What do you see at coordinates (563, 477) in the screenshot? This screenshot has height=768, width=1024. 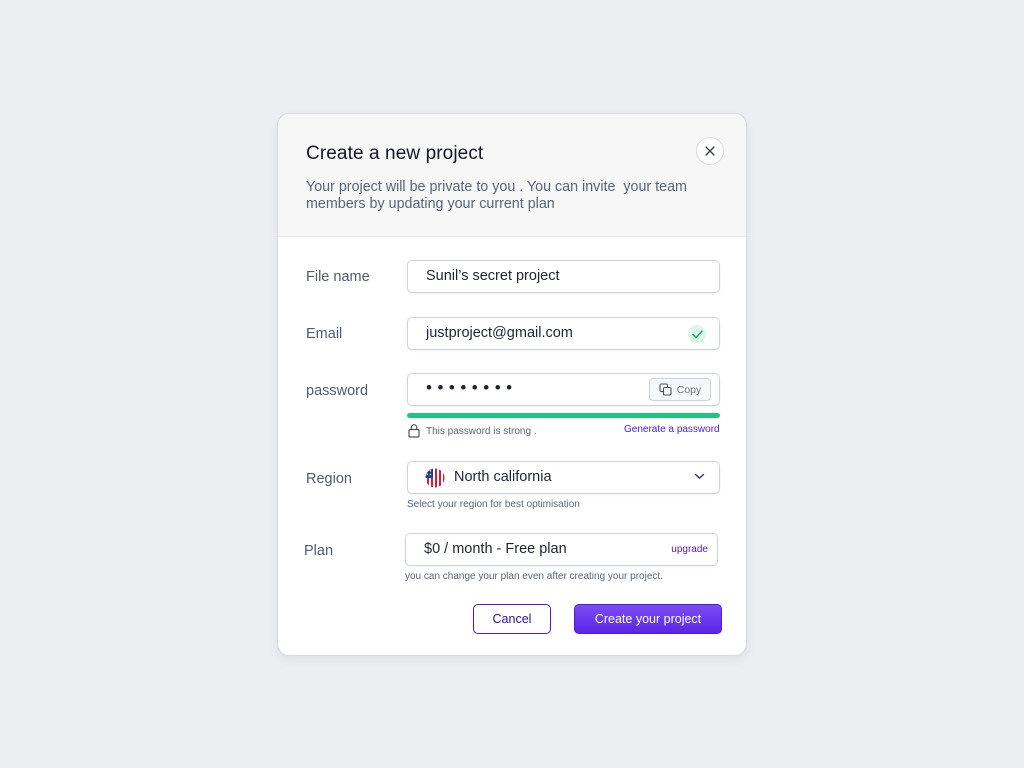 I see `region-select: North california` at bounding box center [563, 477].